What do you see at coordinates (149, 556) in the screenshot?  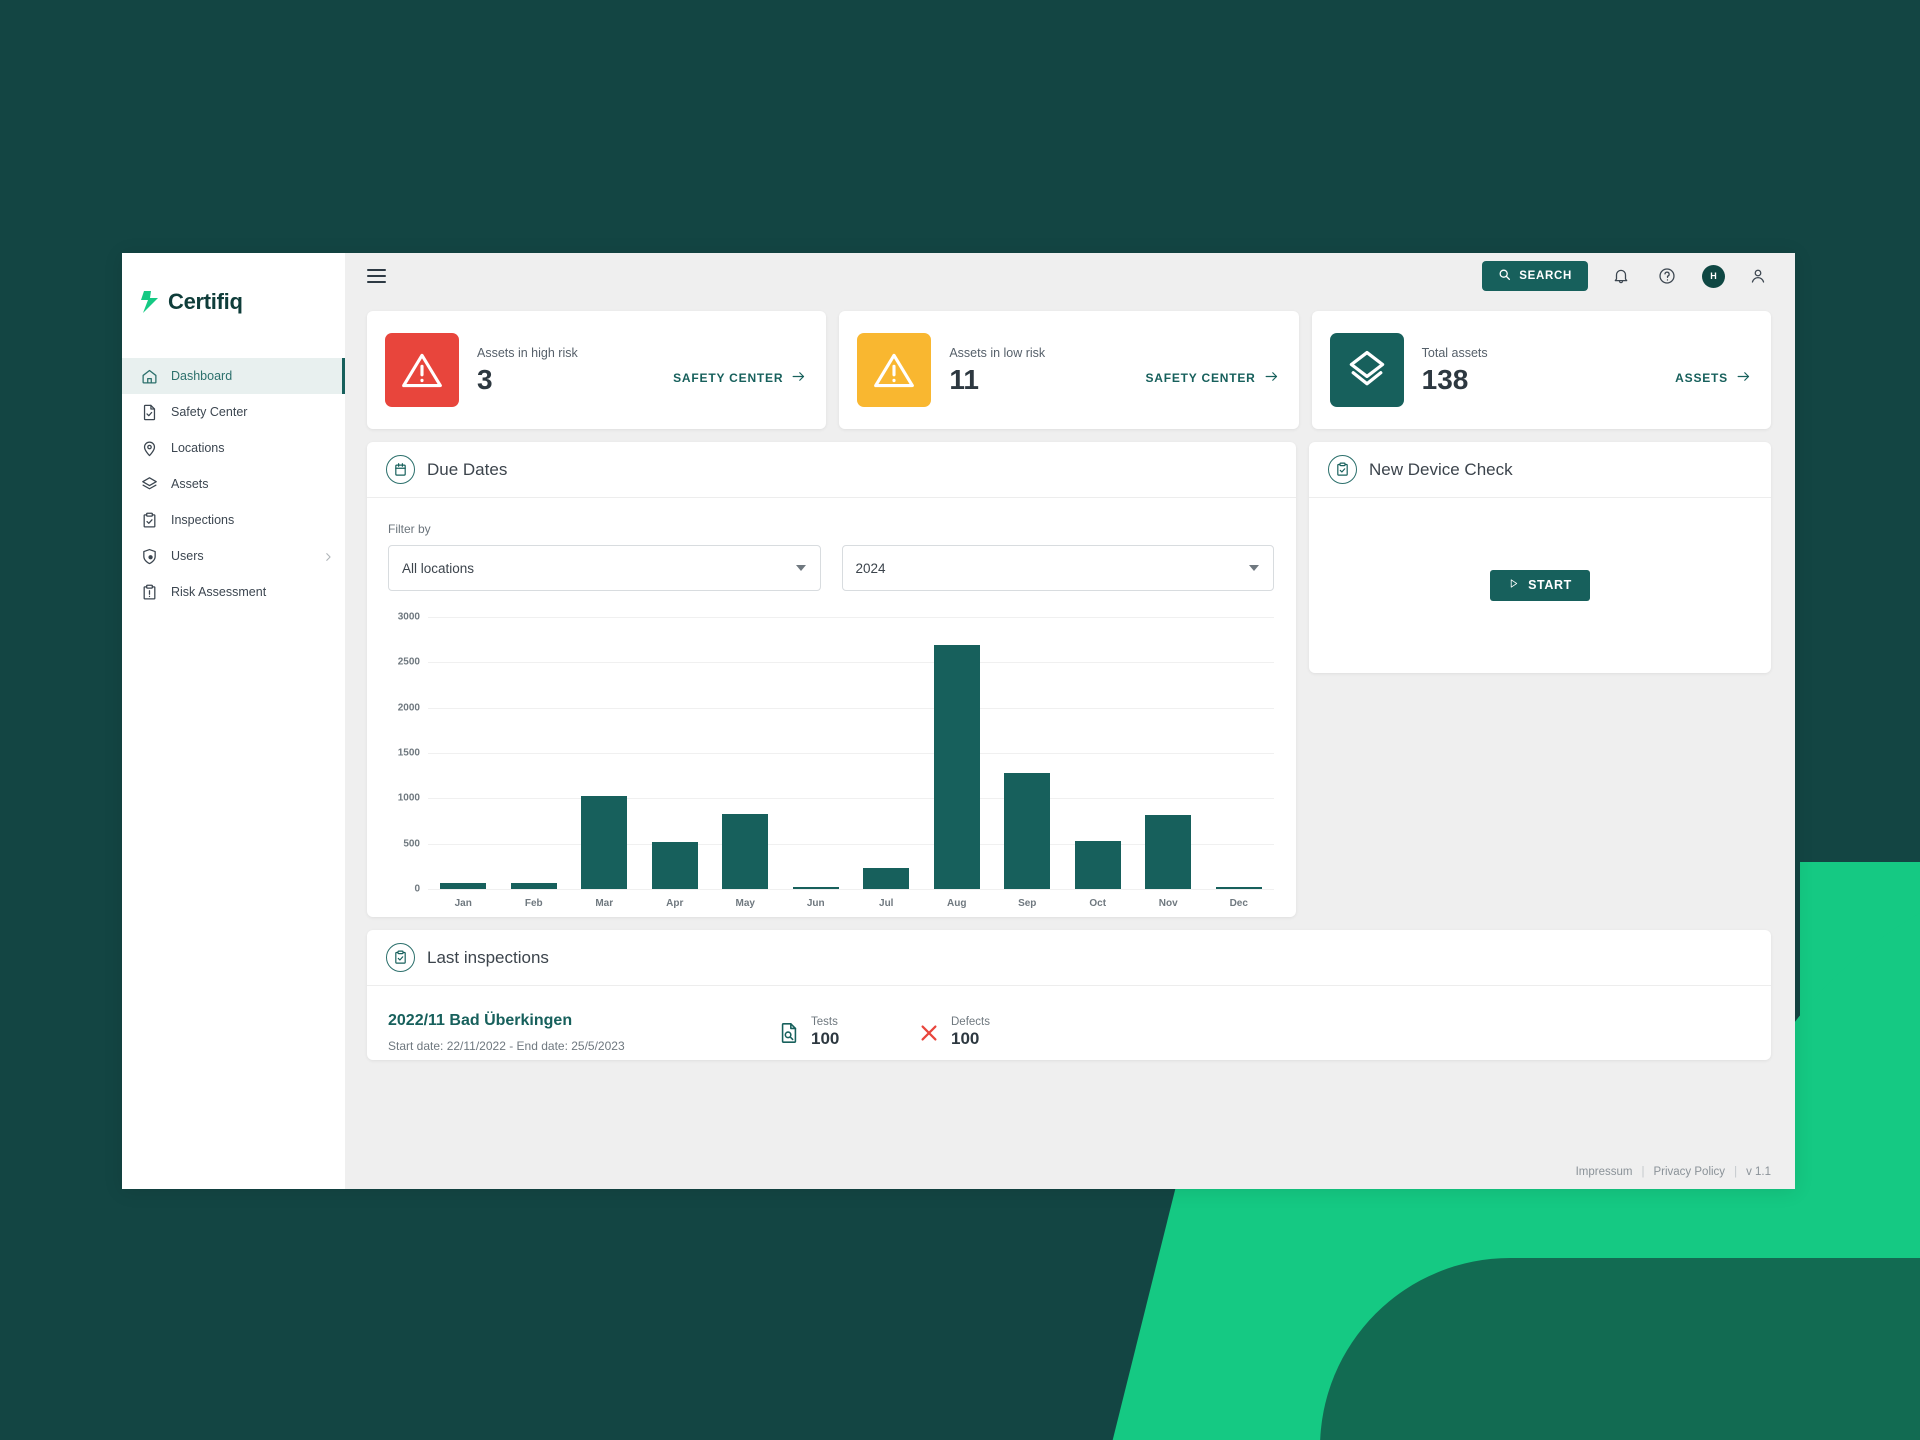 I see `shield-user-icon` at bounding box center [149, 556].